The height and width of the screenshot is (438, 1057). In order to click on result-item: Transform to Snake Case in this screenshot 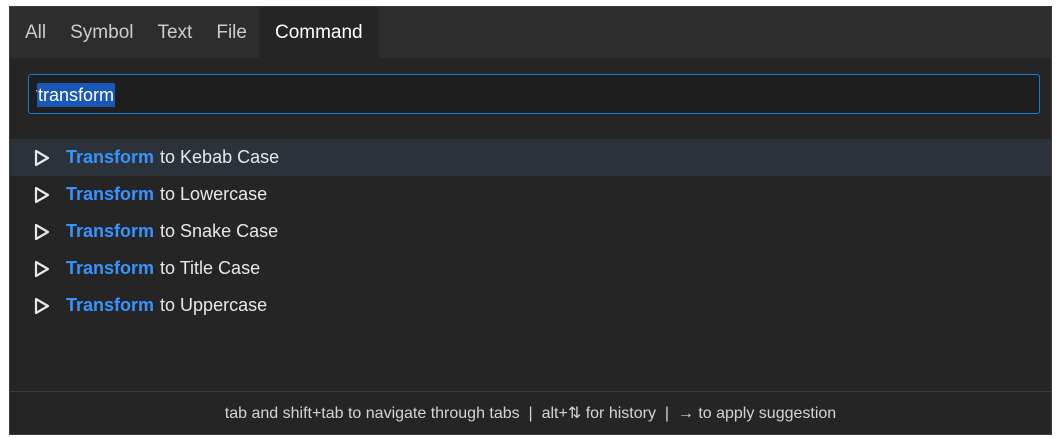, I will do `click(530, 231)`.